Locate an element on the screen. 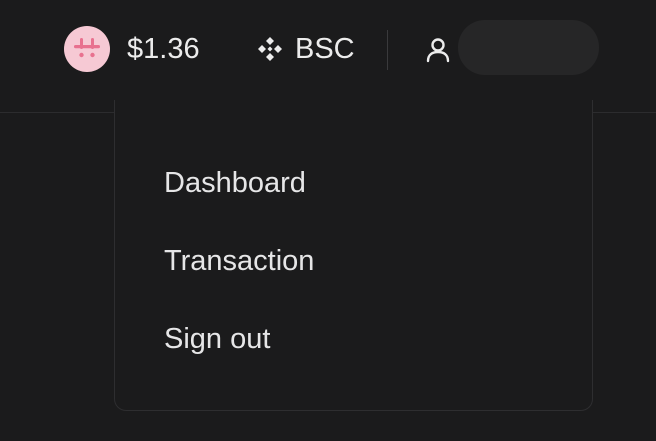 The height and width of the screenshot is (441, 656). bnb-chain-icon is located at coordinates (270, 49).